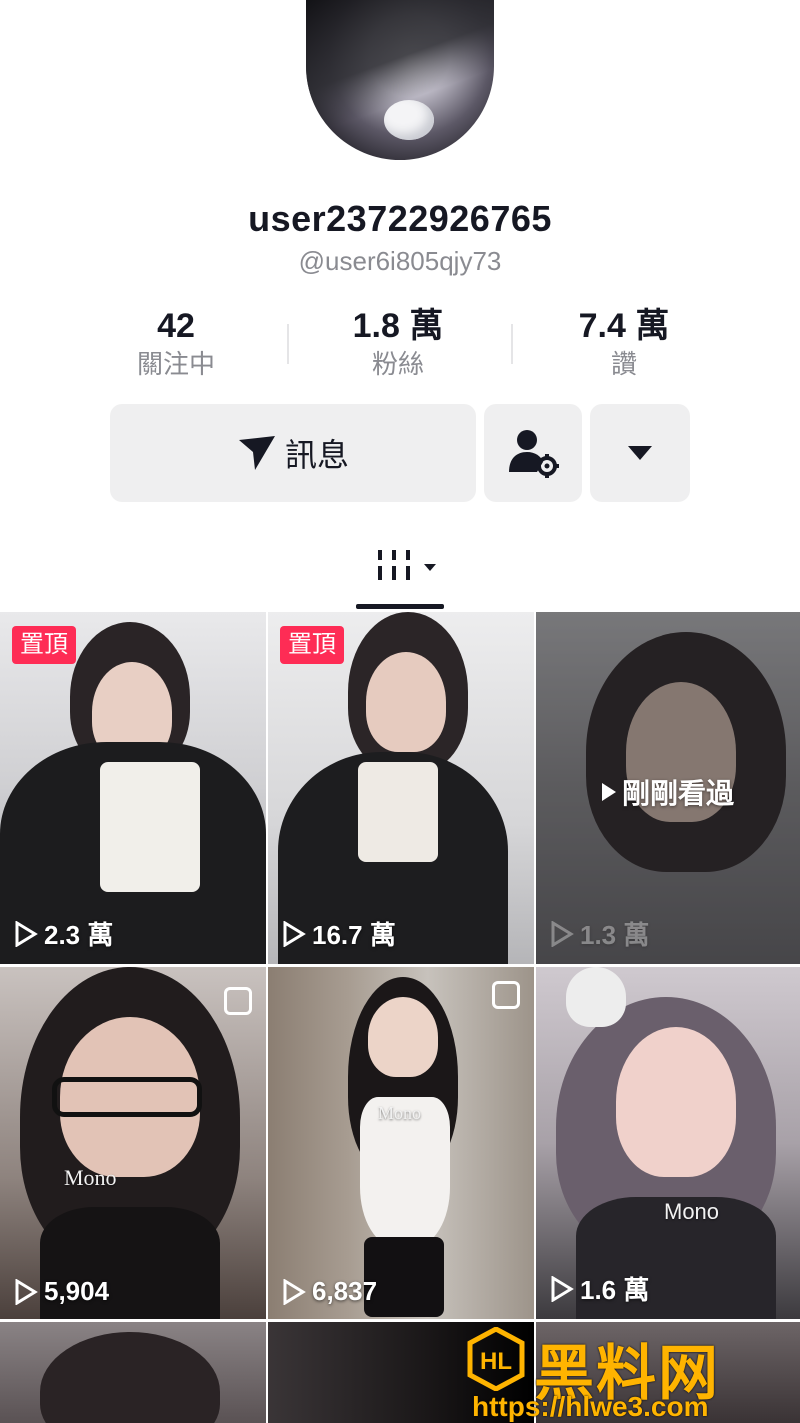 The width and height of the screenshot is (800, 1423). I want to click on profile-actions: 訊息, so click(400, 453).